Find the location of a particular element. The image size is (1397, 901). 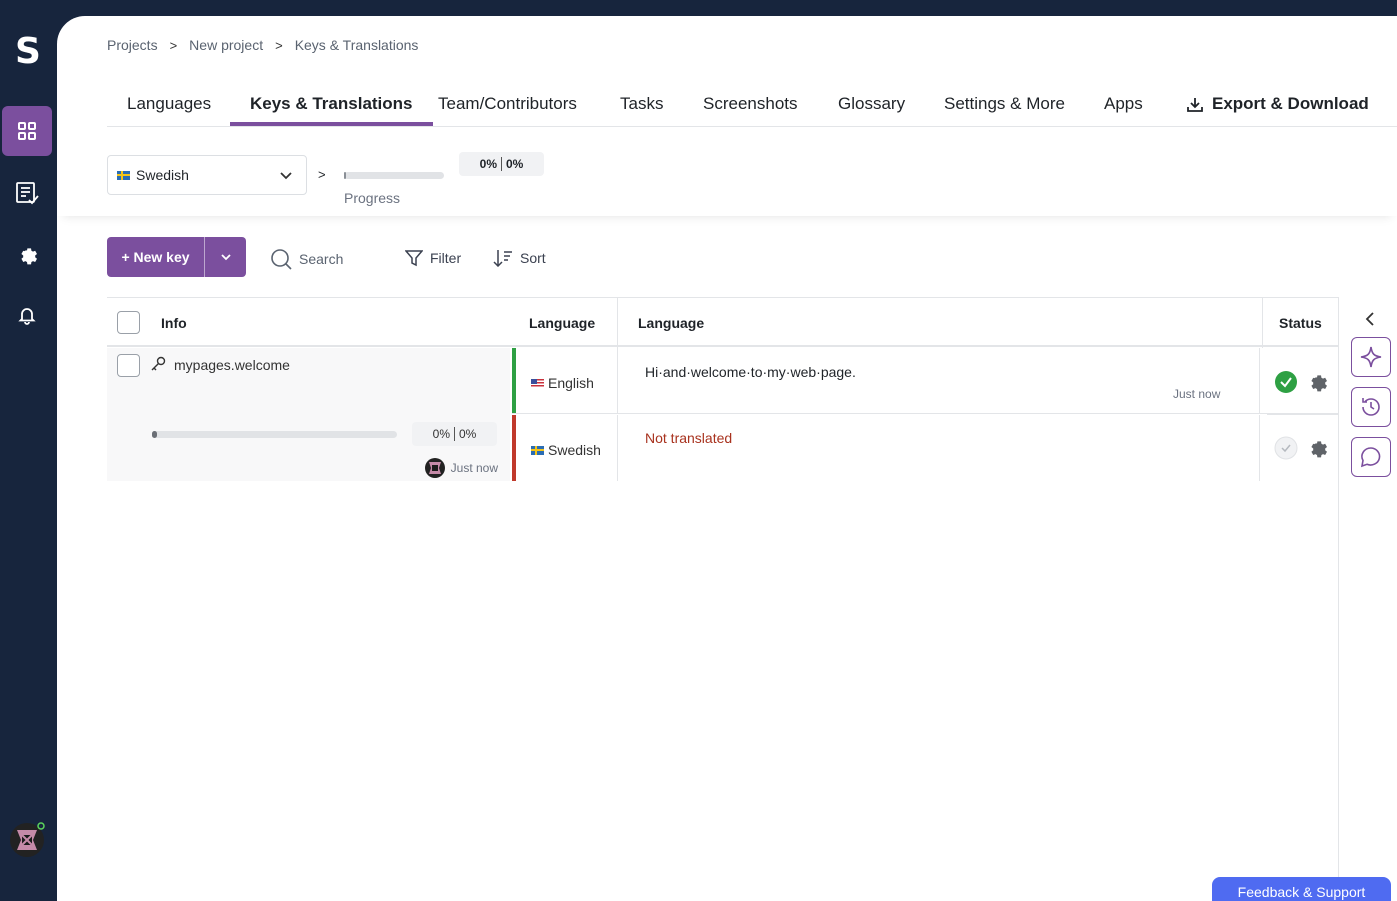

history-button is located at coordinates (1371, 407).